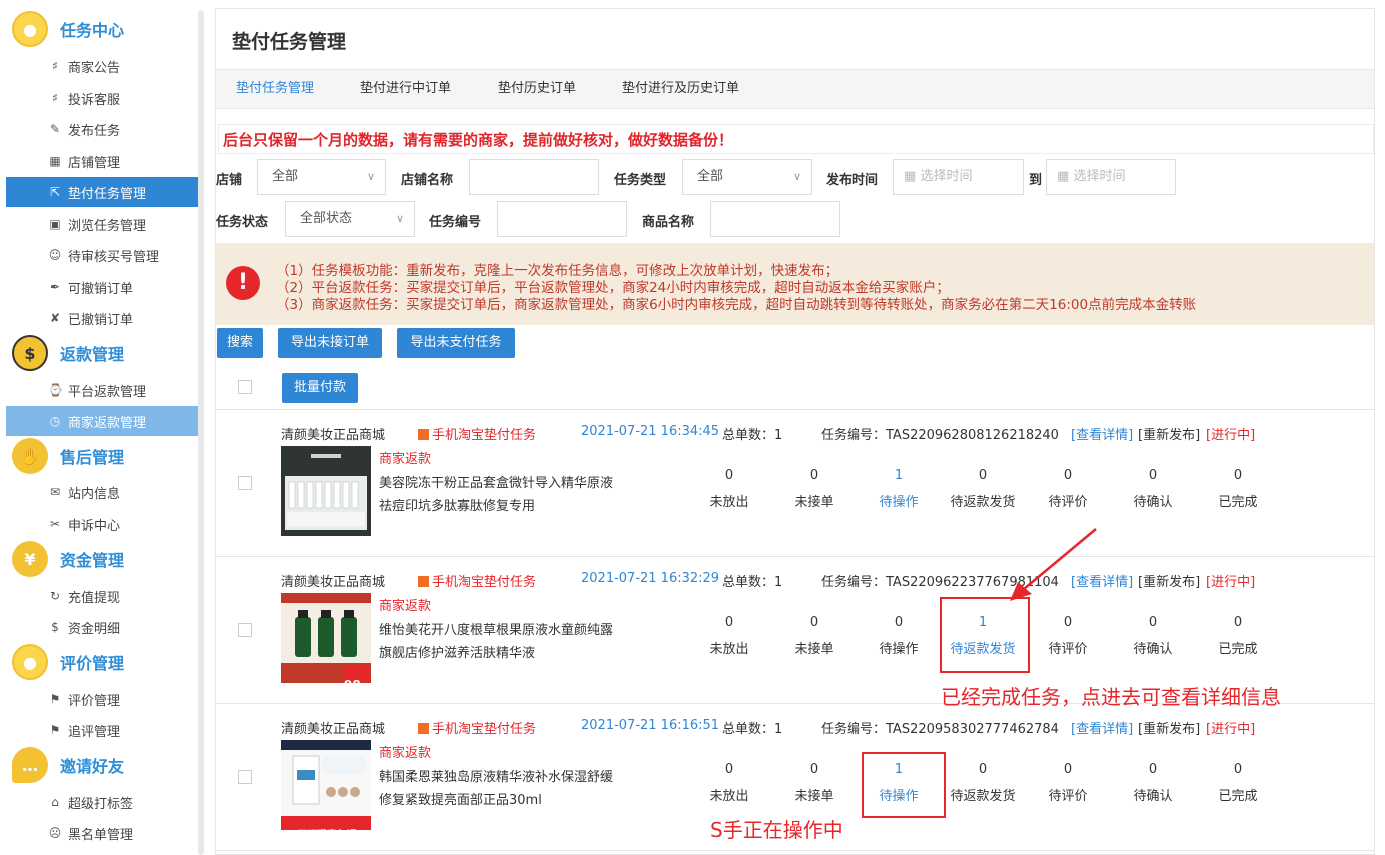 This screenshot has height=855, width=1385. What do you see at coordinates (102, 224) in the screenshot?
I see `sidebar-item-browse-tasks: ▣ 浏览任务管理` at bounding box center [102, 224].